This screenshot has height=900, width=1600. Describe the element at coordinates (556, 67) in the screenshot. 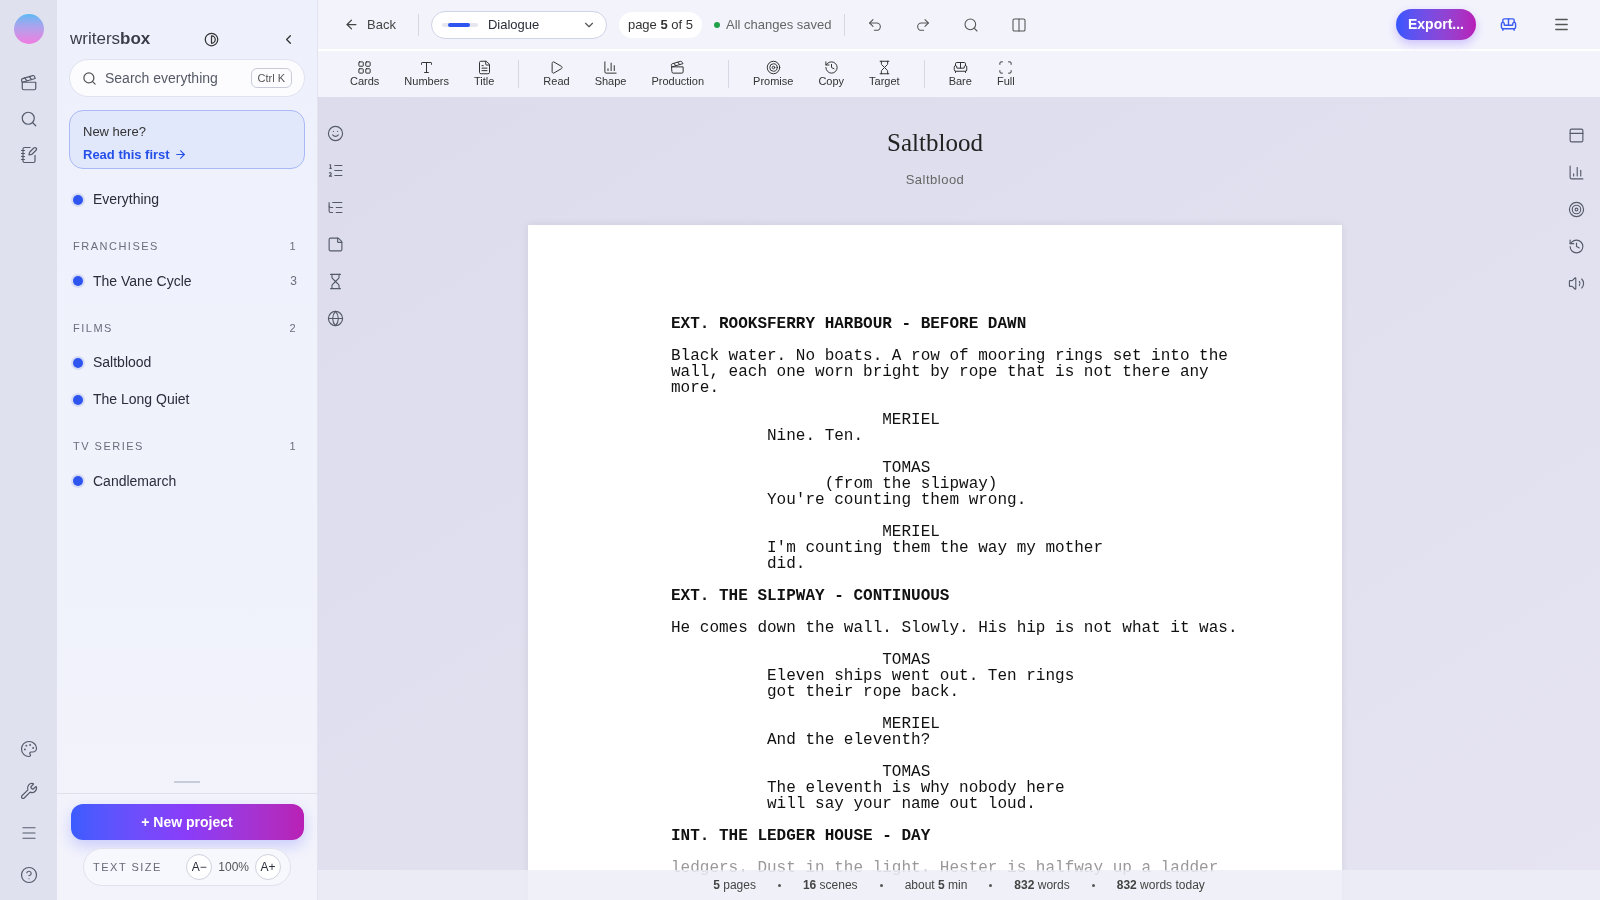

I see `play-icon` at that location.